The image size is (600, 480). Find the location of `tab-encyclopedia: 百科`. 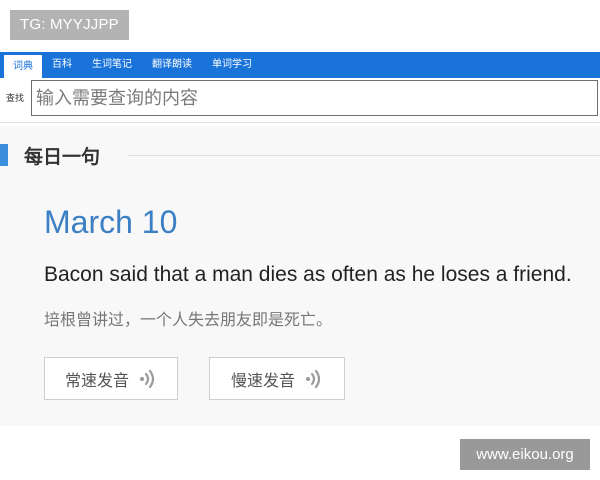

tab-encyclopedia: 百科 is located at coordinates (62, 65).